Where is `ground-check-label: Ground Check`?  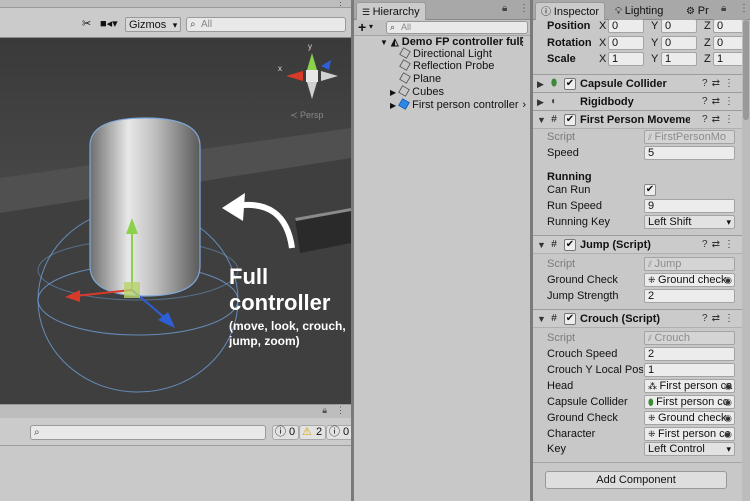
ground-check-label: Ground Check is located at coordinates (582, 280).